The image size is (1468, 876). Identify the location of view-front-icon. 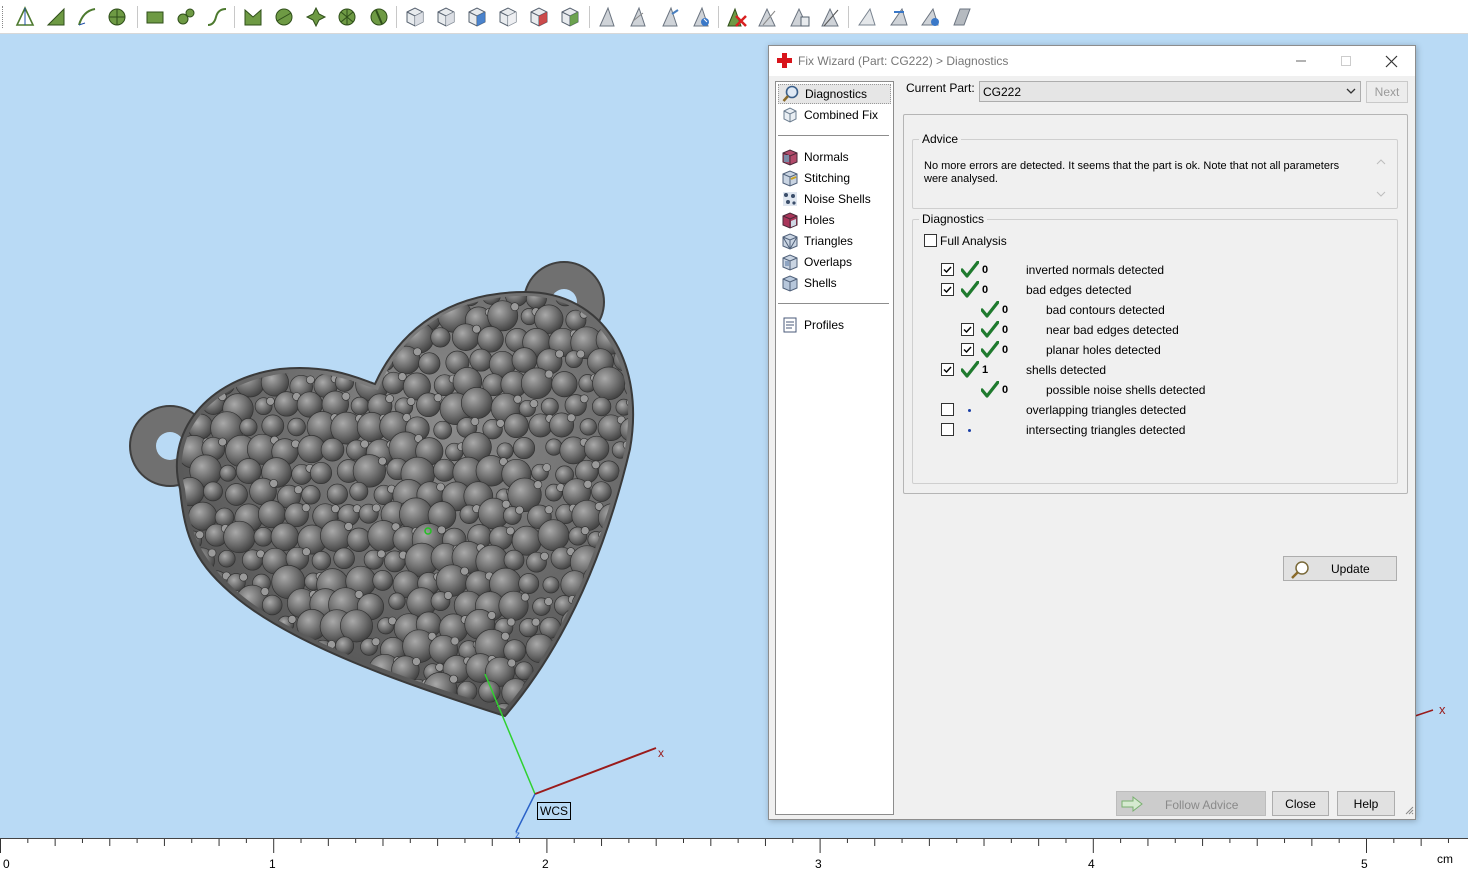
(415, 17).